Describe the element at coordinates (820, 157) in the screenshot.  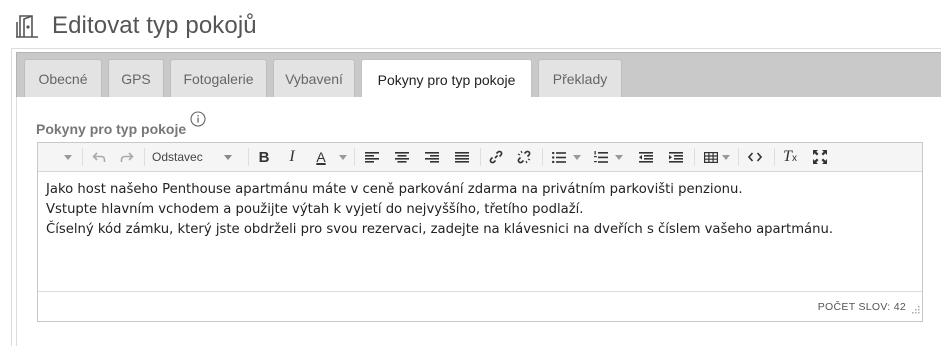
I see `fullscreen-icon` at that location.